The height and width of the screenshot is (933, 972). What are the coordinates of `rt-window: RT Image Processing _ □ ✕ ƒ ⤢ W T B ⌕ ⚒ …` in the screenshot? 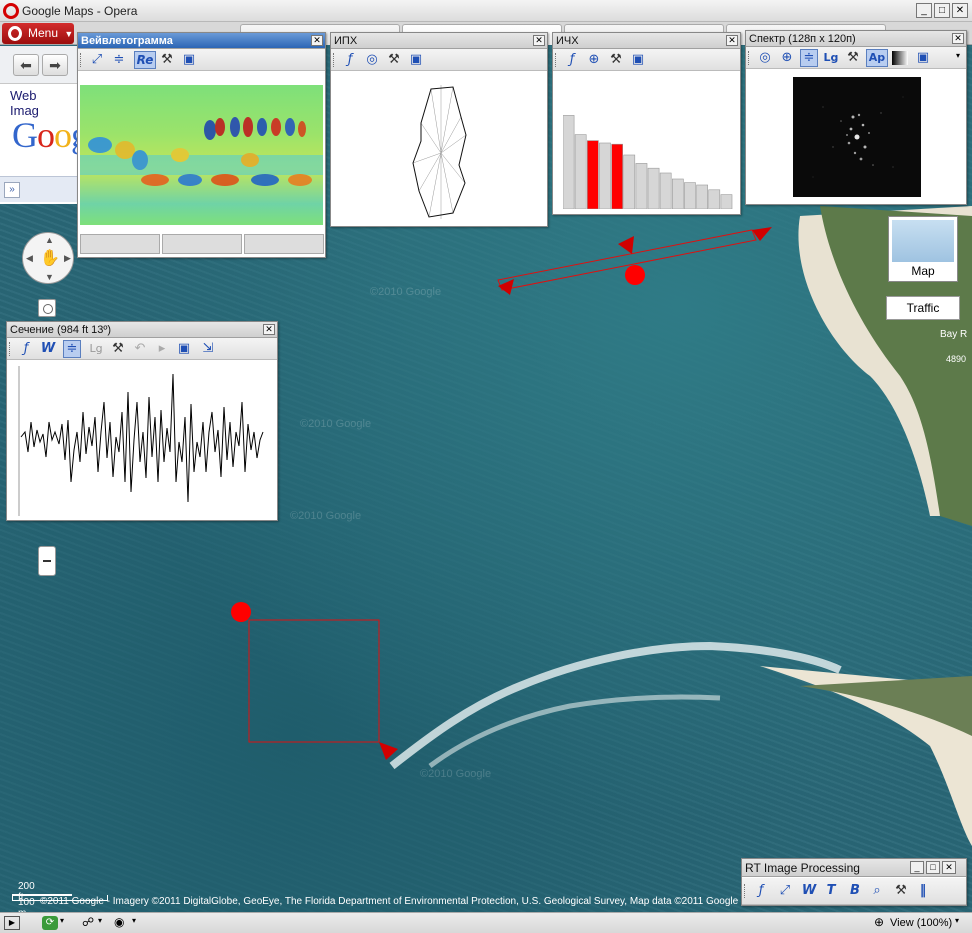 It's located at (854, 882).